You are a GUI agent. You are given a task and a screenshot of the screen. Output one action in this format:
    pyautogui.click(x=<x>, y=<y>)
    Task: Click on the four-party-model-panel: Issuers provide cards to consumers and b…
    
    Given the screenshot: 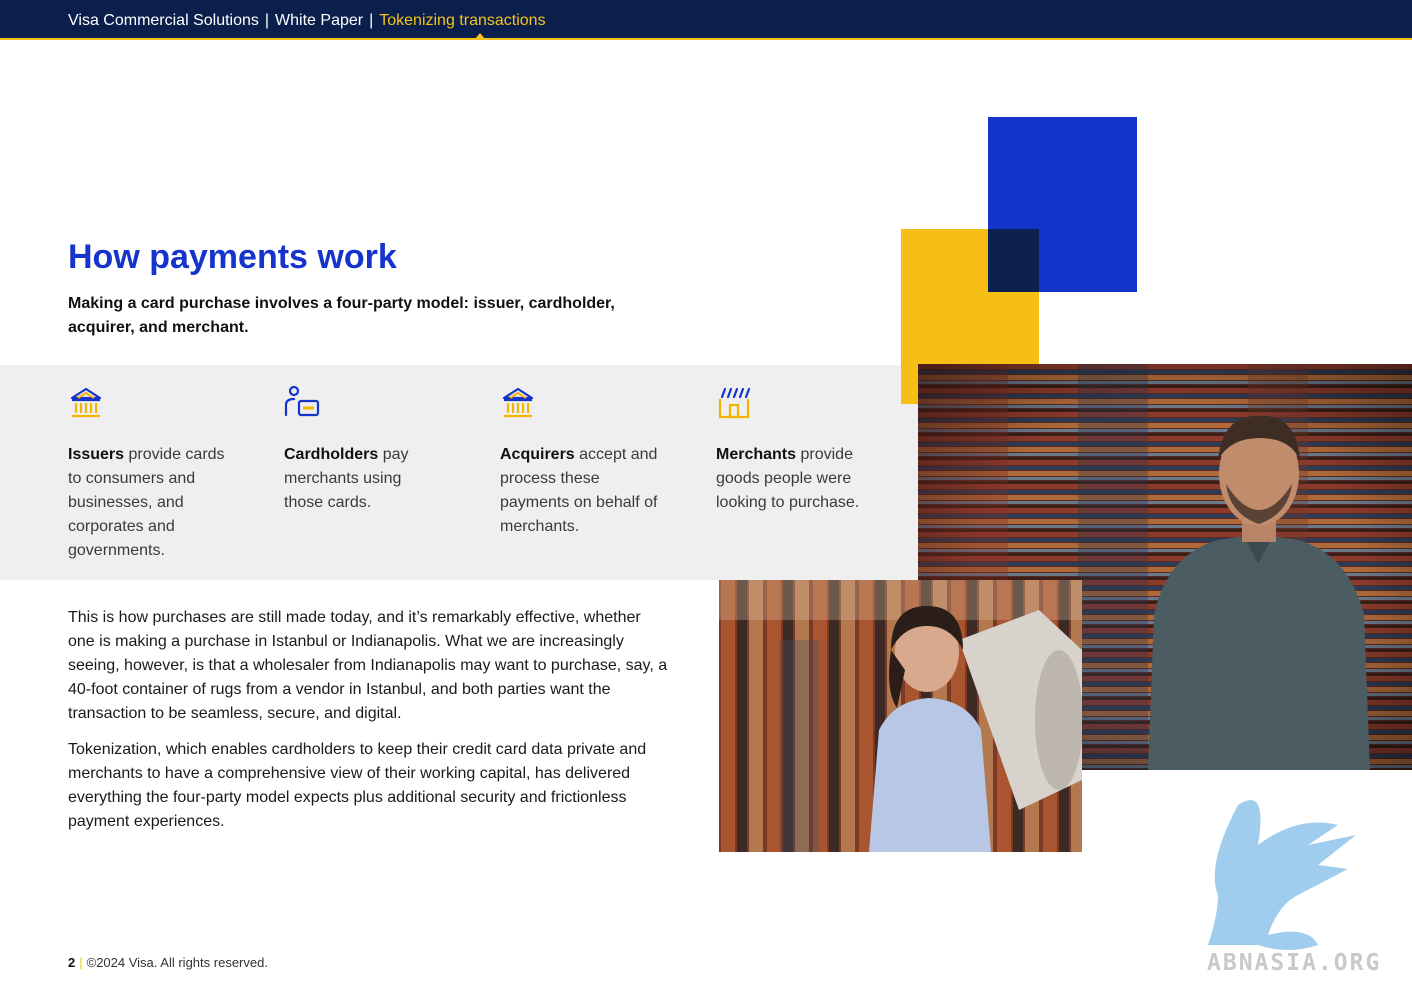 What is the action you would take?
    pyautogui.click(x=459, y=472)
    